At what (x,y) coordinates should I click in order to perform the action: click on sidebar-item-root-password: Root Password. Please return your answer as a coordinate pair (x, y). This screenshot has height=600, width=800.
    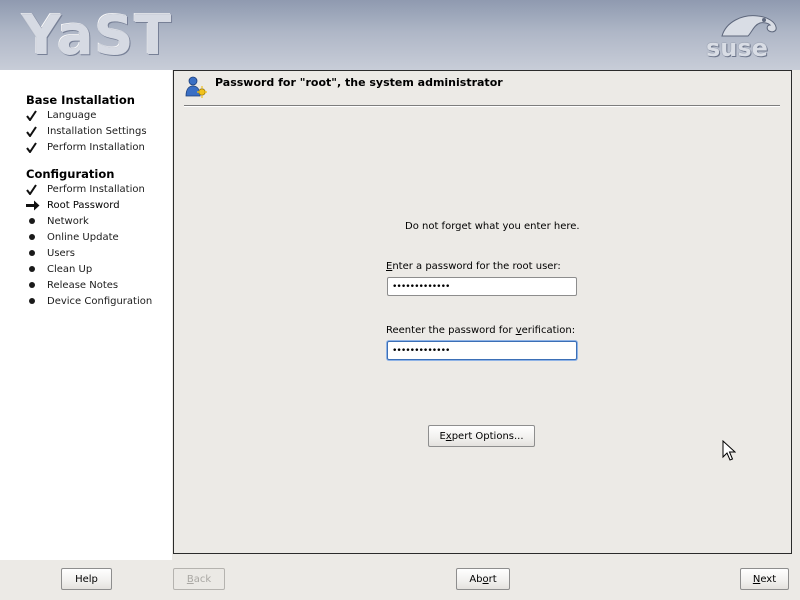
    Looking at the image, I should click on (98, 205).